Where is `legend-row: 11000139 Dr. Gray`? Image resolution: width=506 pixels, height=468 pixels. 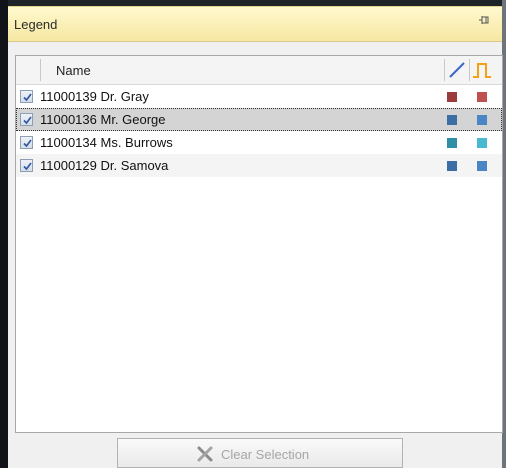 legend-row: 11000139 Dr. Gray is located at coordinates (259, 96).